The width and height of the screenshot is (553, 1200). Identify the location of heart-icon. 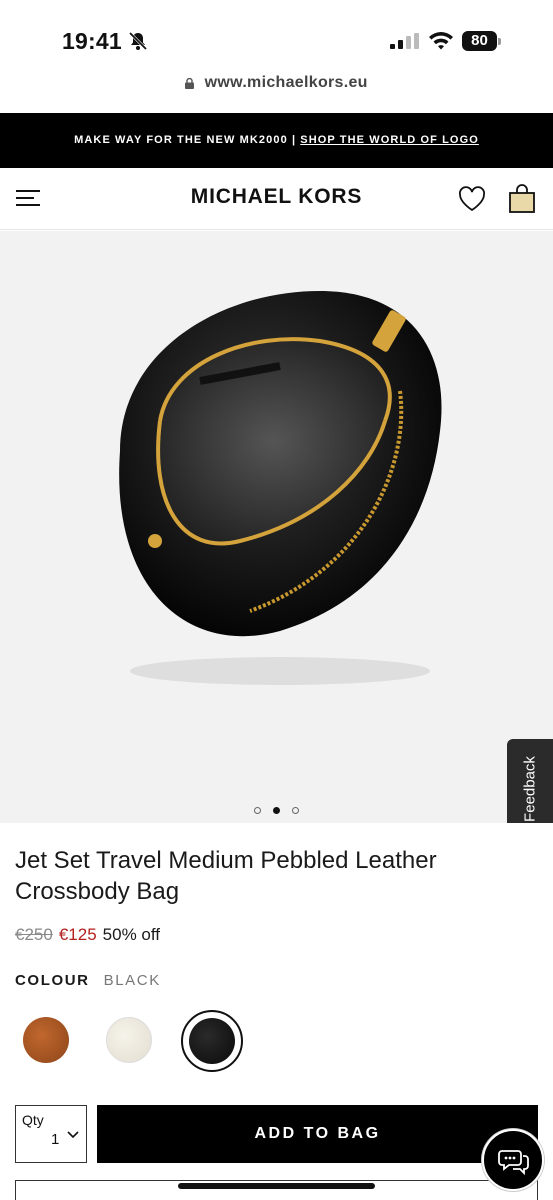
(472, 199).